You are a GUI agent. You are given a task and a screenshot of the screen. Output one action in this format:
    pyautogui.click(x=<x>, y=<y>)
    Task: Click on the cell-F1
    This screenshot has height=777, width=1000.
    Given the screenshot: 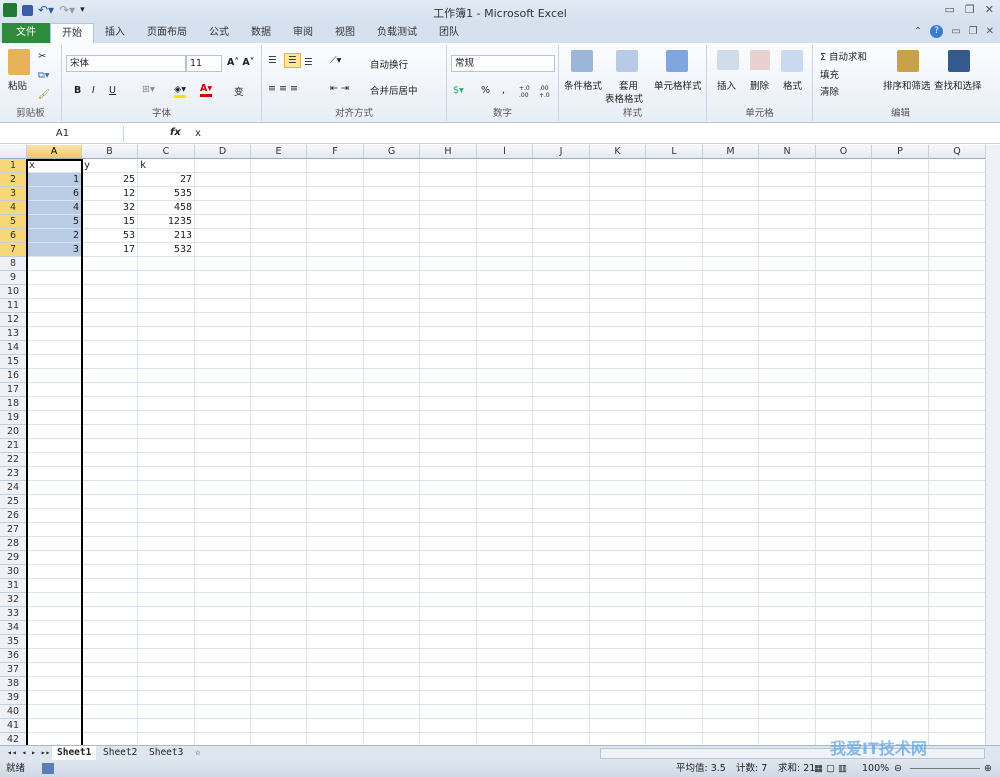 What is the action you would take?
    pyautogui.click(x=335, y=166)
    